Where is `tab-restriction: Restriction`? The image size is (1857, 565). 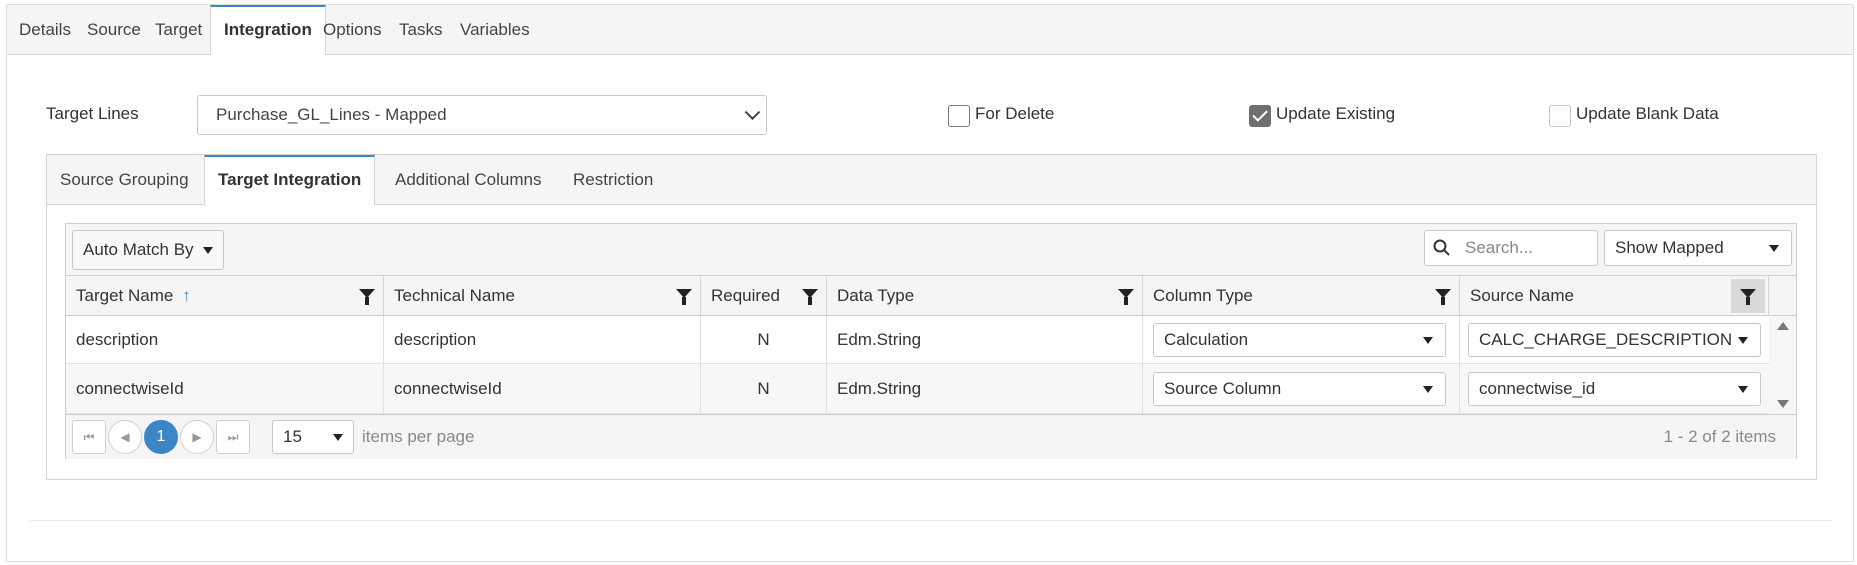
tab-restriction: Restriction is located at coordinates (613, 180).